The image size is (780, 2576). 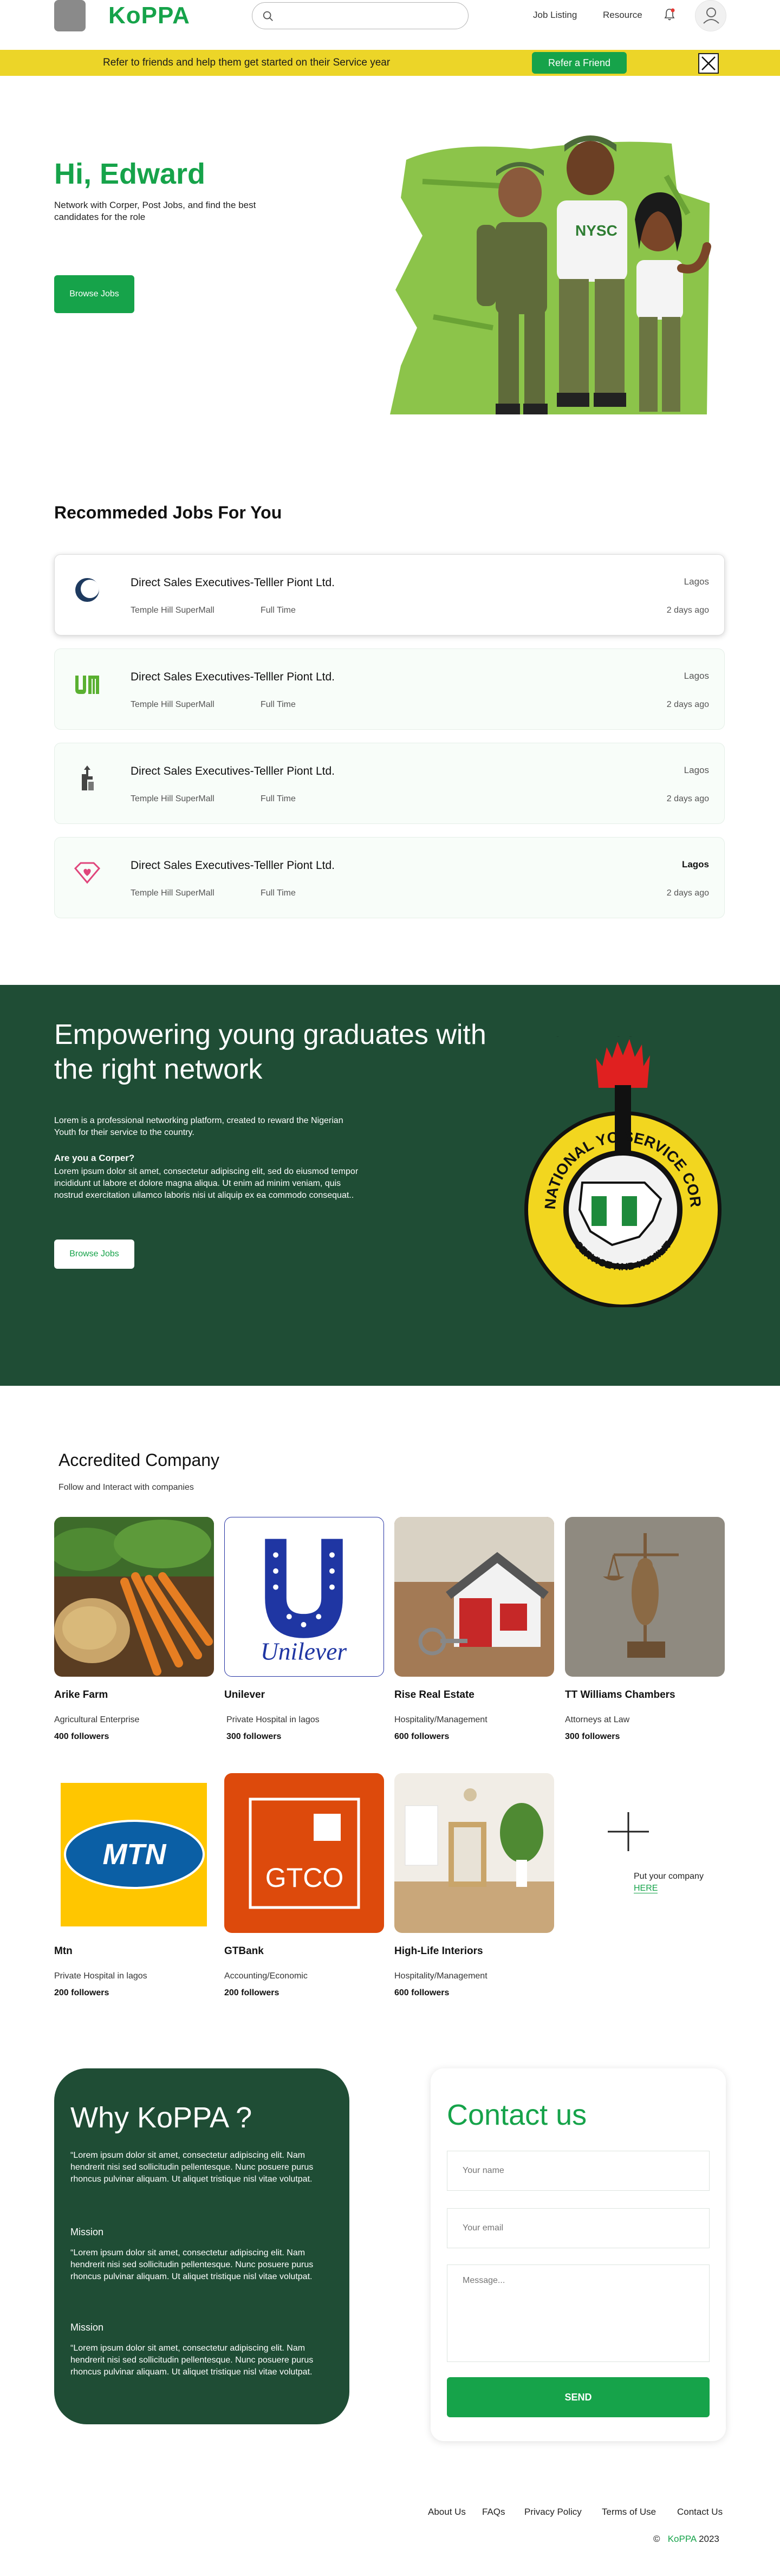 I want to click on company-image-rise-real-estate, so click(x=474, y=1597).